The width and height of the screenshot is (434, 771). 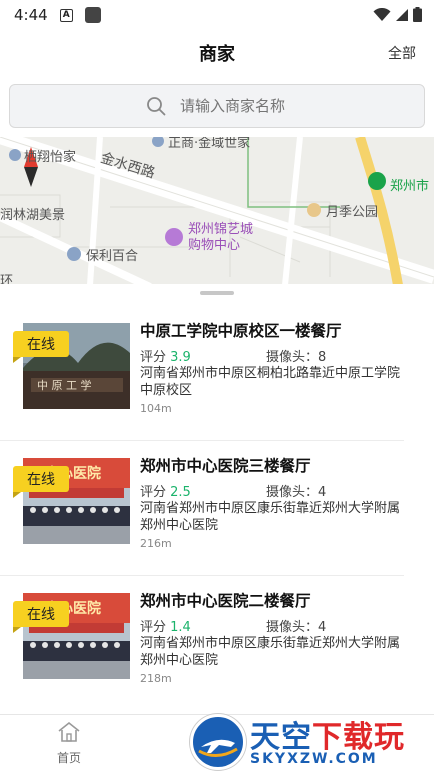 I want to click on page-title: 商家, so click(x=217, y=54).